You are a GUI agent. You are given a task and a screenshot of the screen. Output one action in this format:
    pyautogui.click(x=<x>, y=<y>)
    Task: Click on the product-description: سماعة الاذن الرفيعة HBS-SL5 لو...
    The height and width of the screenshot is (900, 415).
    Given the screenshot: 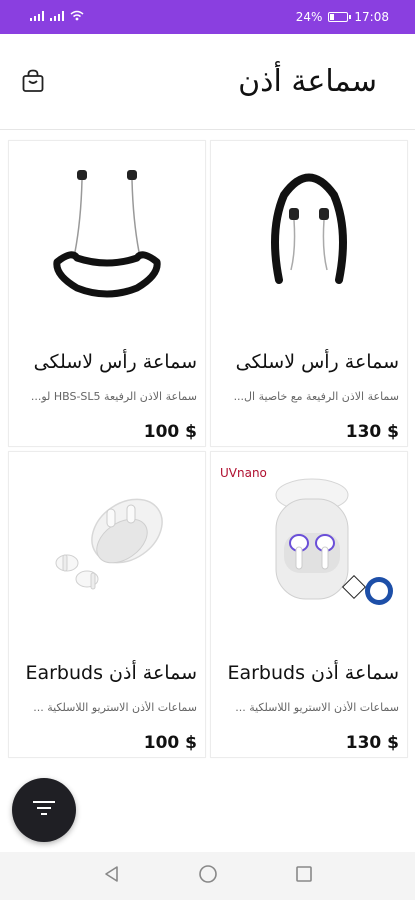 What is the action you would take?
    pyautogui.click(x=113, y=396)
    